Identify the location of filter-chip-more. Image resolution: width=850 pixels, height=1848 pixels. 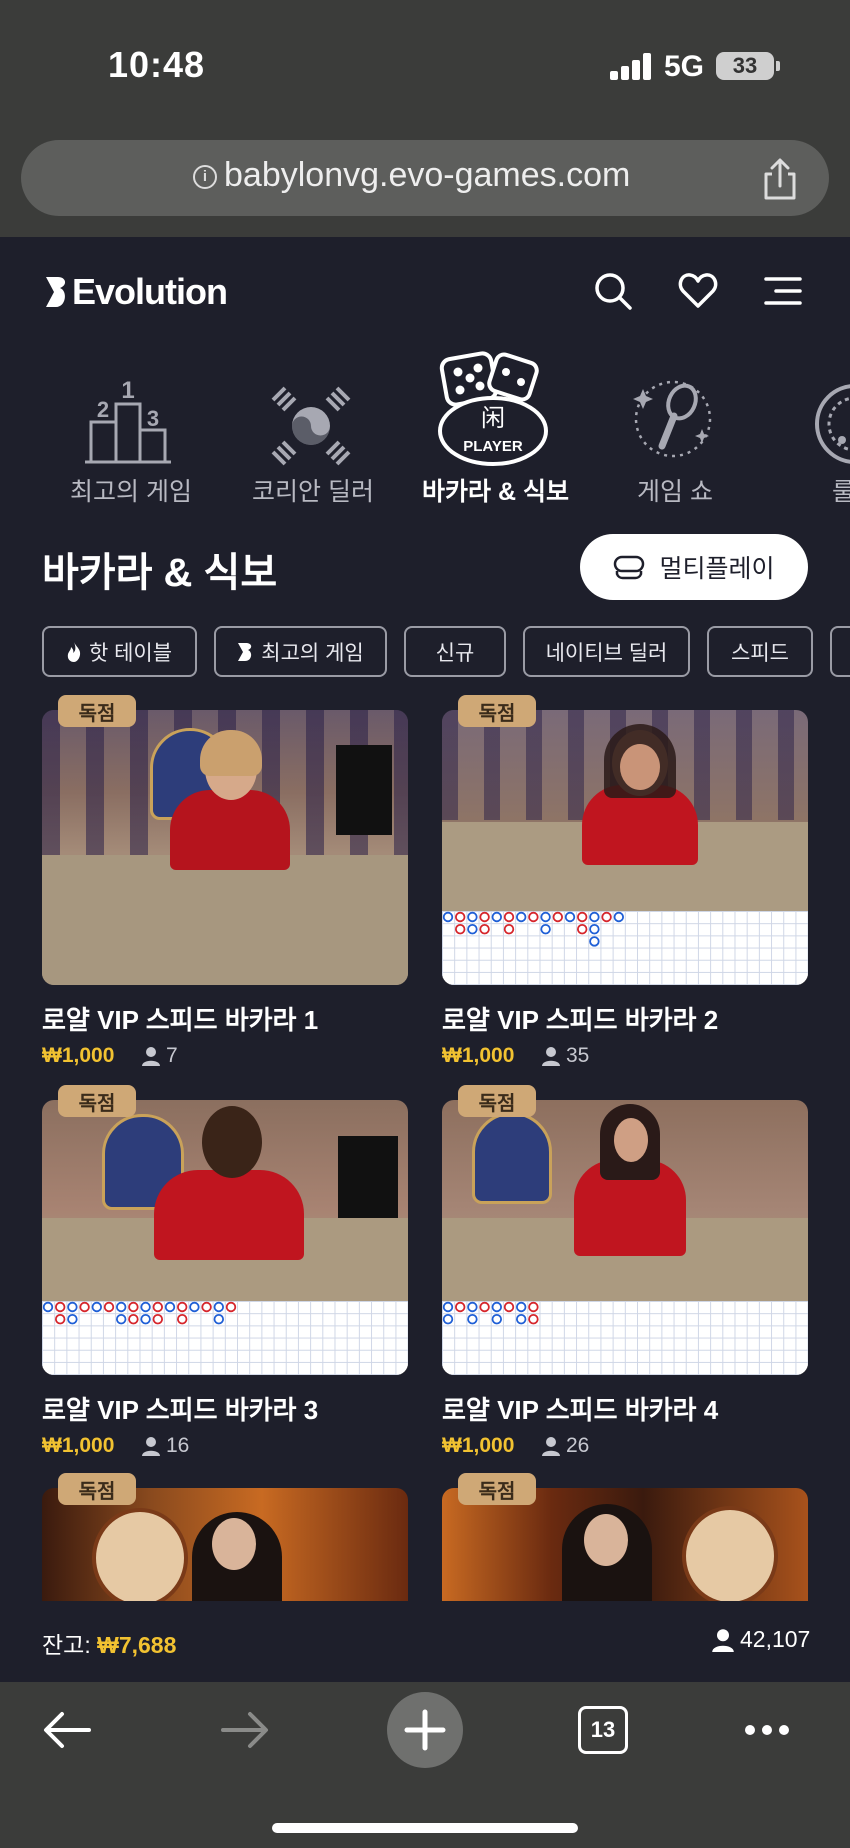
(840, 651).